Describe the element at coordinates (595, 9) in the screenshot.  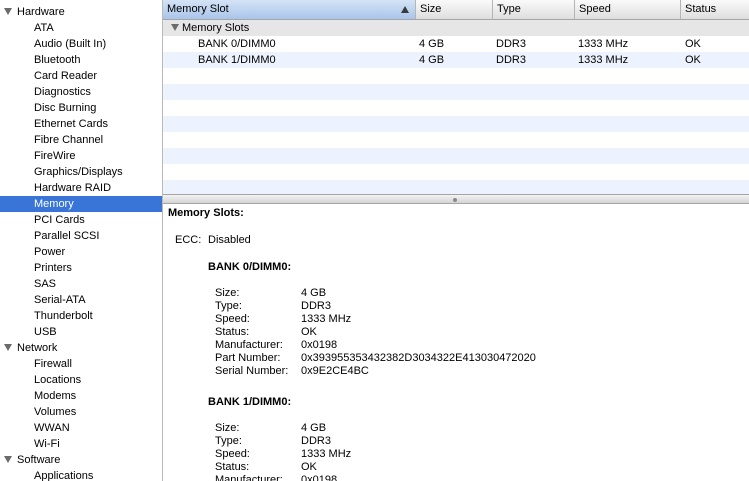
I see `column-header-label: Speed` at that location.